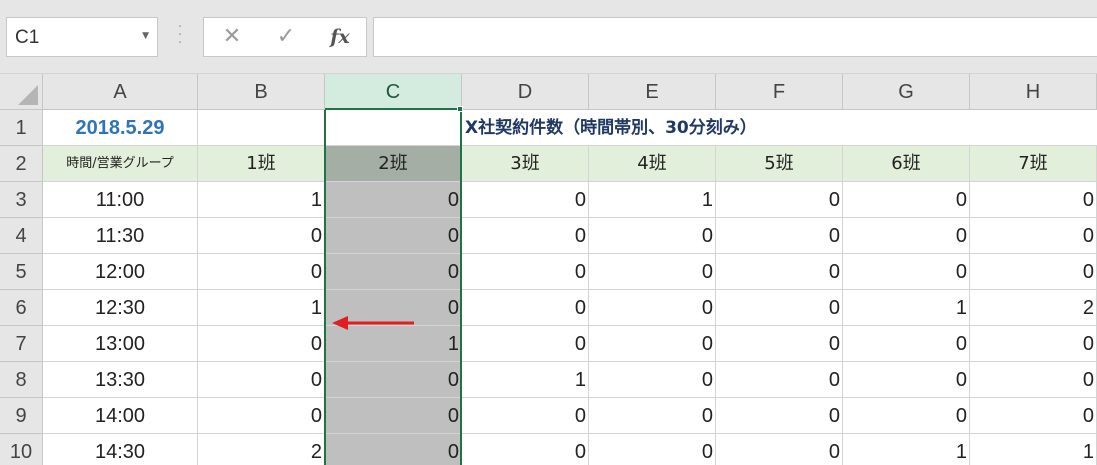  I want to click on chevron-down-icon: ▼, so click(145, 36).